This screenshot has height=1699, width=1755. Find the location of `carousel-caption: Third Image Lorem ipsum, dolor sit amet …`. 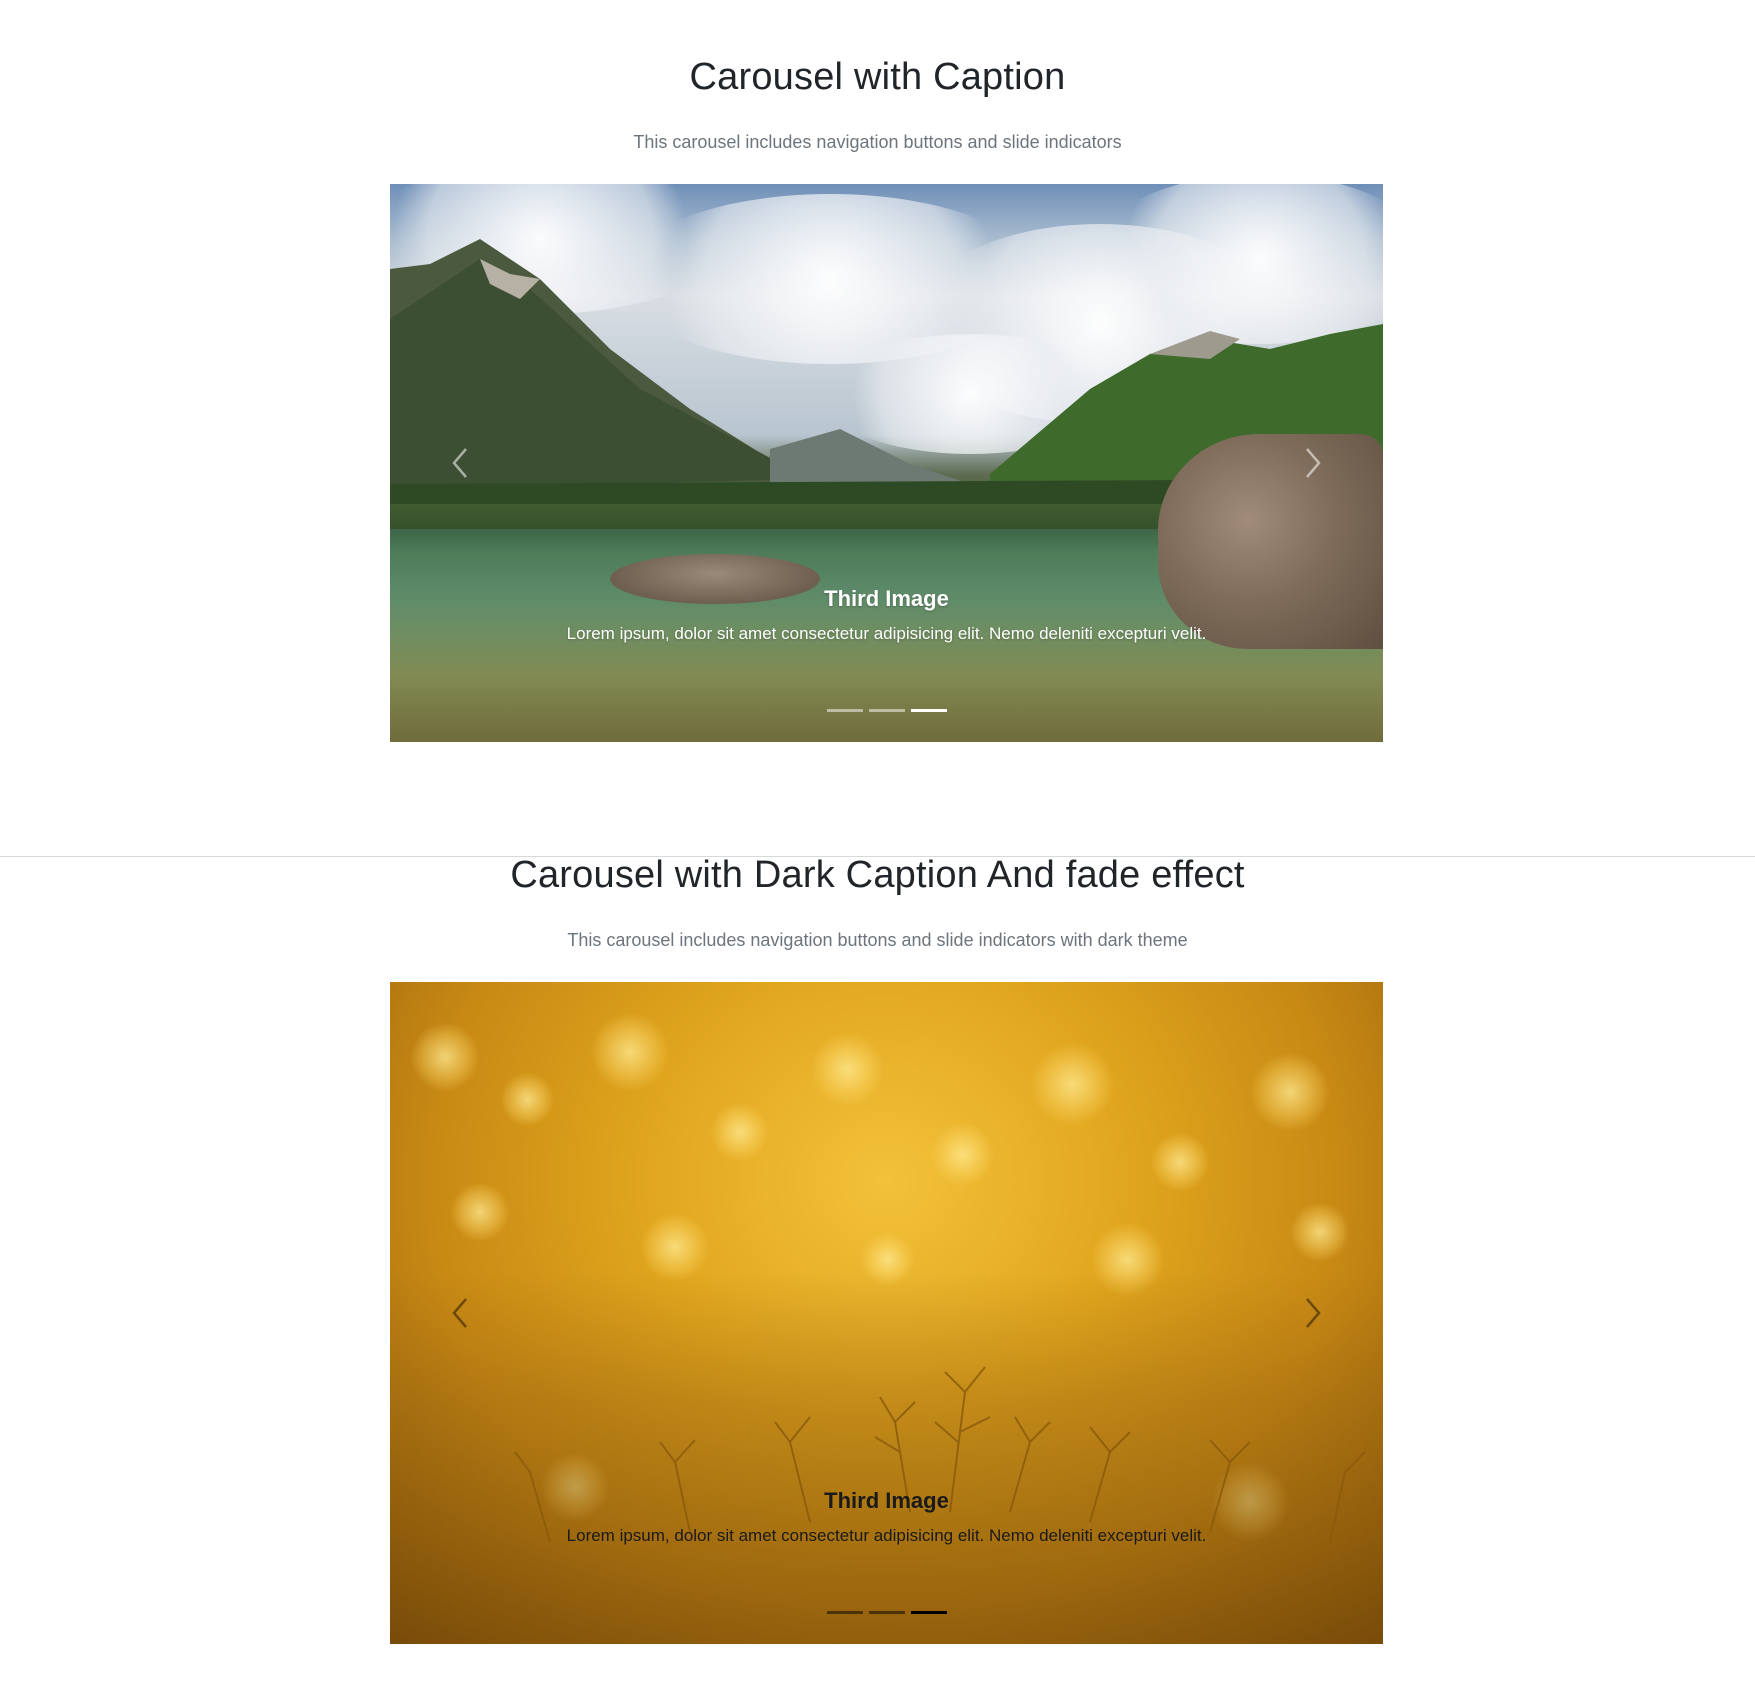

carousel-caption: Third Image Lorem ipsum, dolor sit amet … is located at coordinates (886, 617).